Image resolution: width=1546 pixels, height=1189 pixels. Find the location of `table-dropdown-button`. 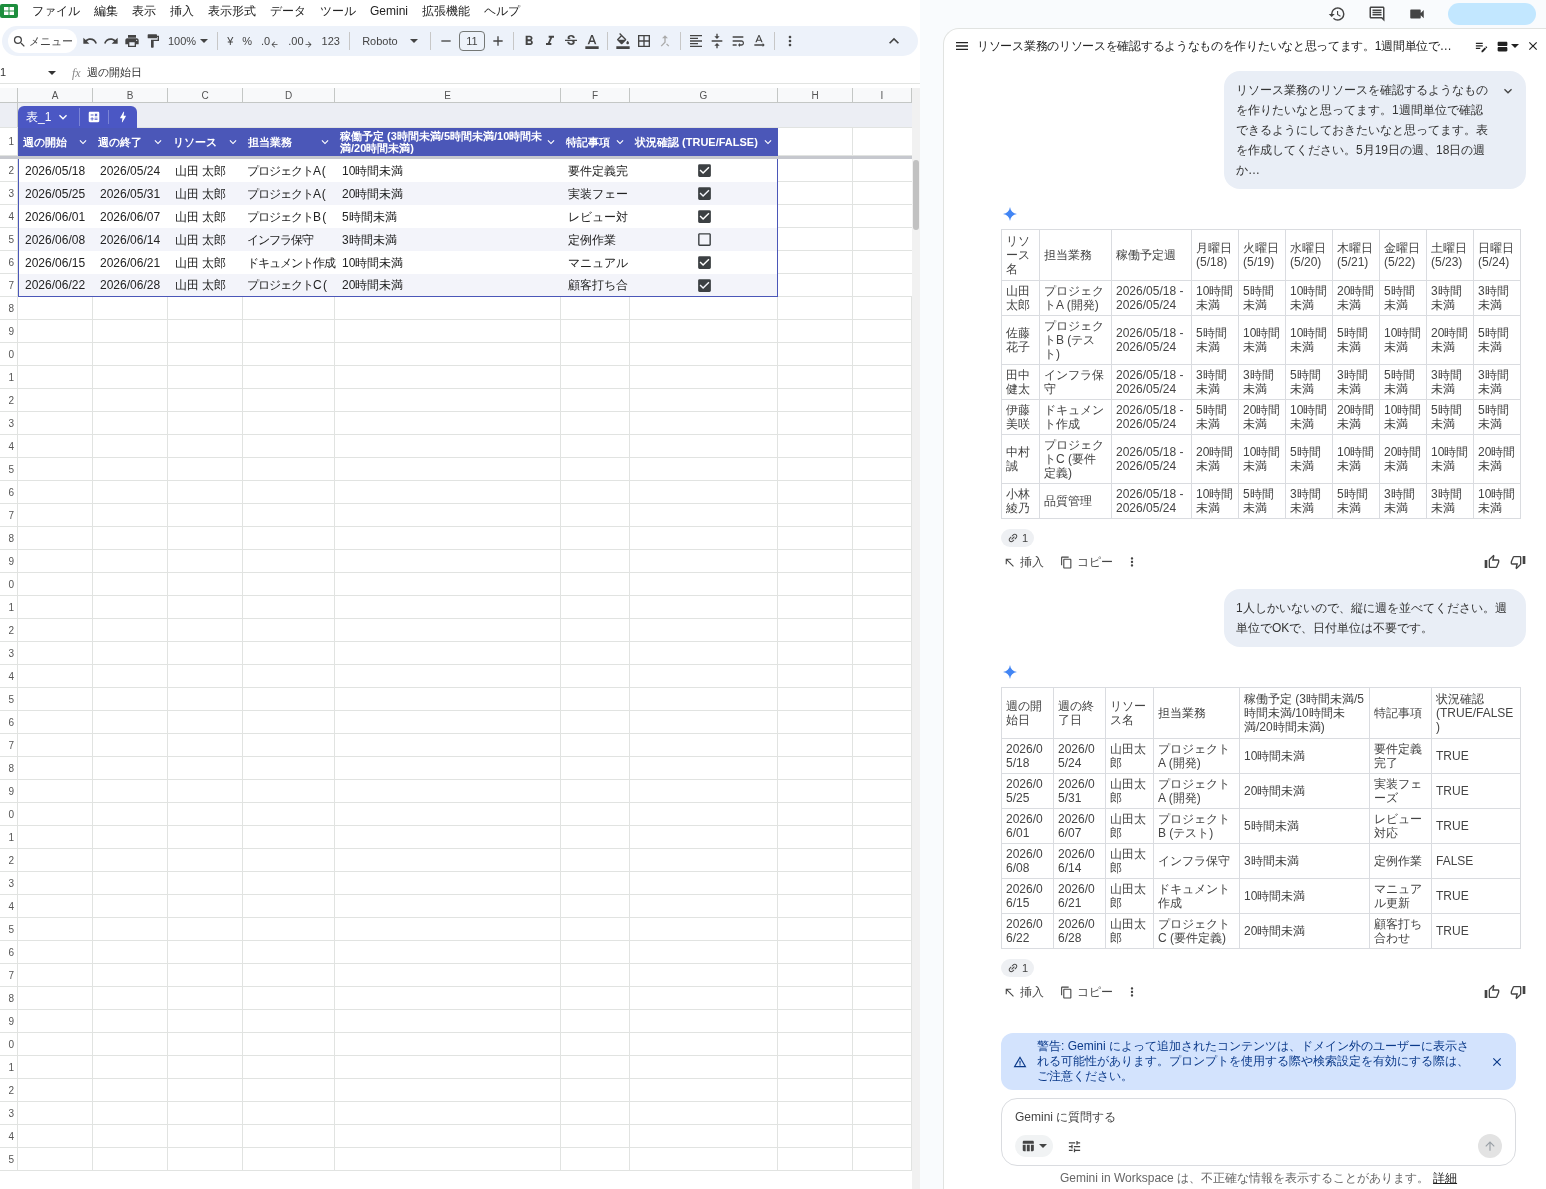

table-dropdown-button is located at coordinates (1034, 1146).